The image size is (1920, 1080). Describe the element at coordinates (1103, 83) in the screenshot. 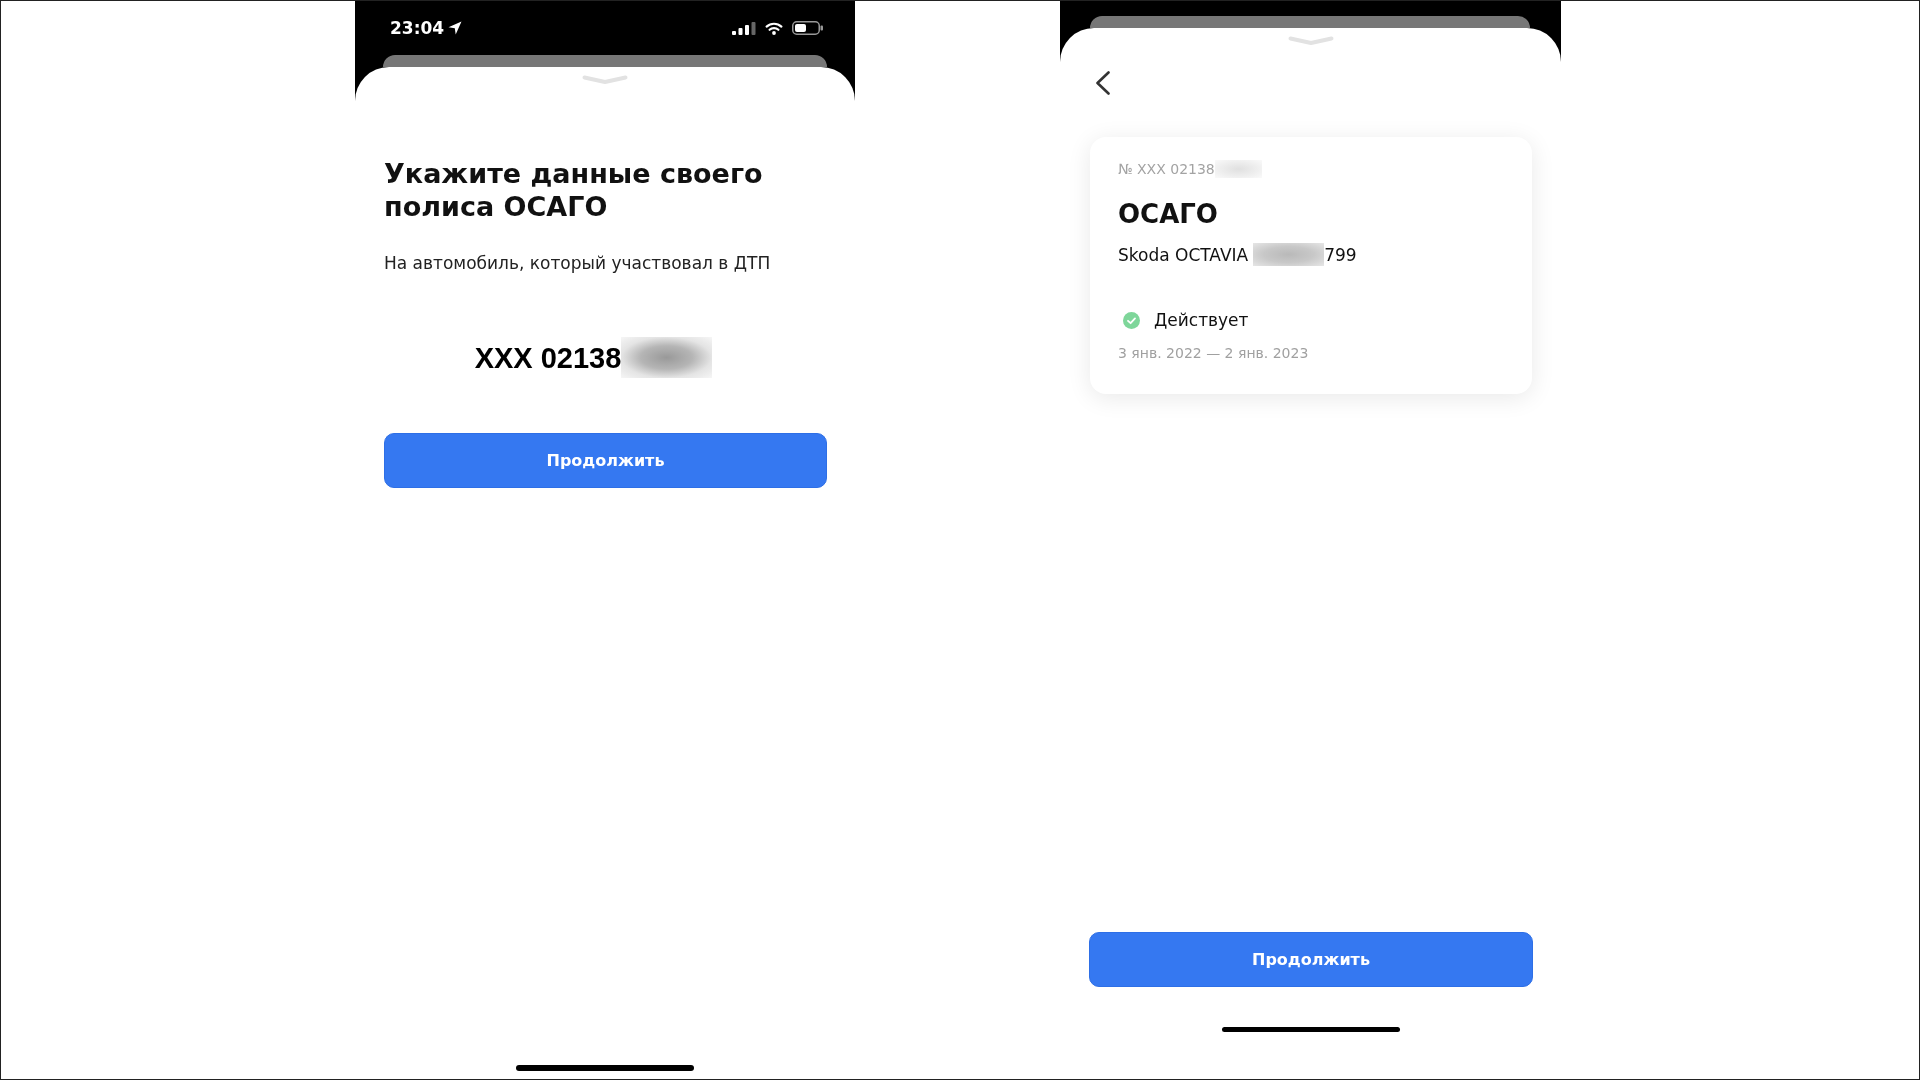

I see `back-icon` at that location.